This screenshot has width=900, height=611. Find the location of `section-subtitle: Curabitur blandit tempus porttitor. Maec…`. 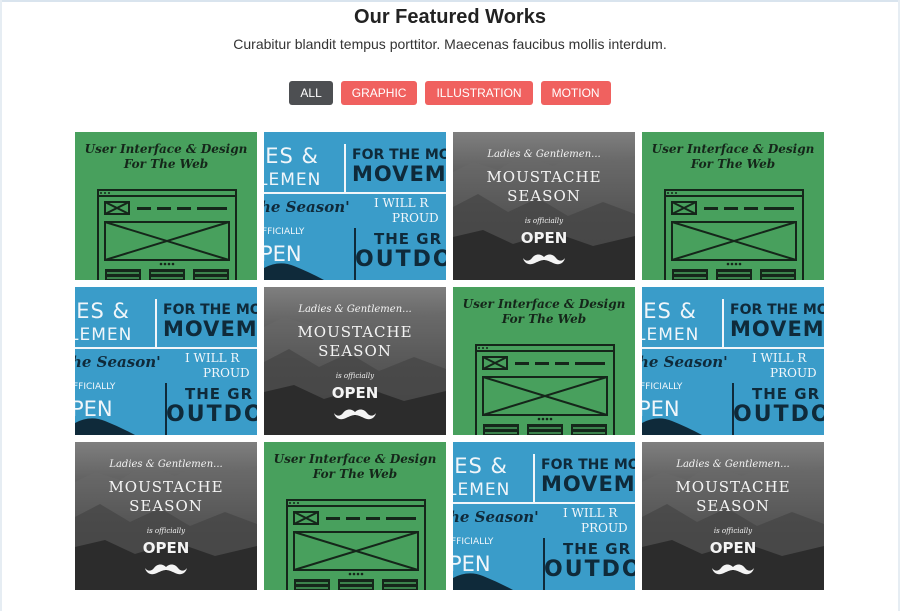

section-subtitle: Curabitur blandit tempus porttitor. Maec… is located at coordinates (450, 44).